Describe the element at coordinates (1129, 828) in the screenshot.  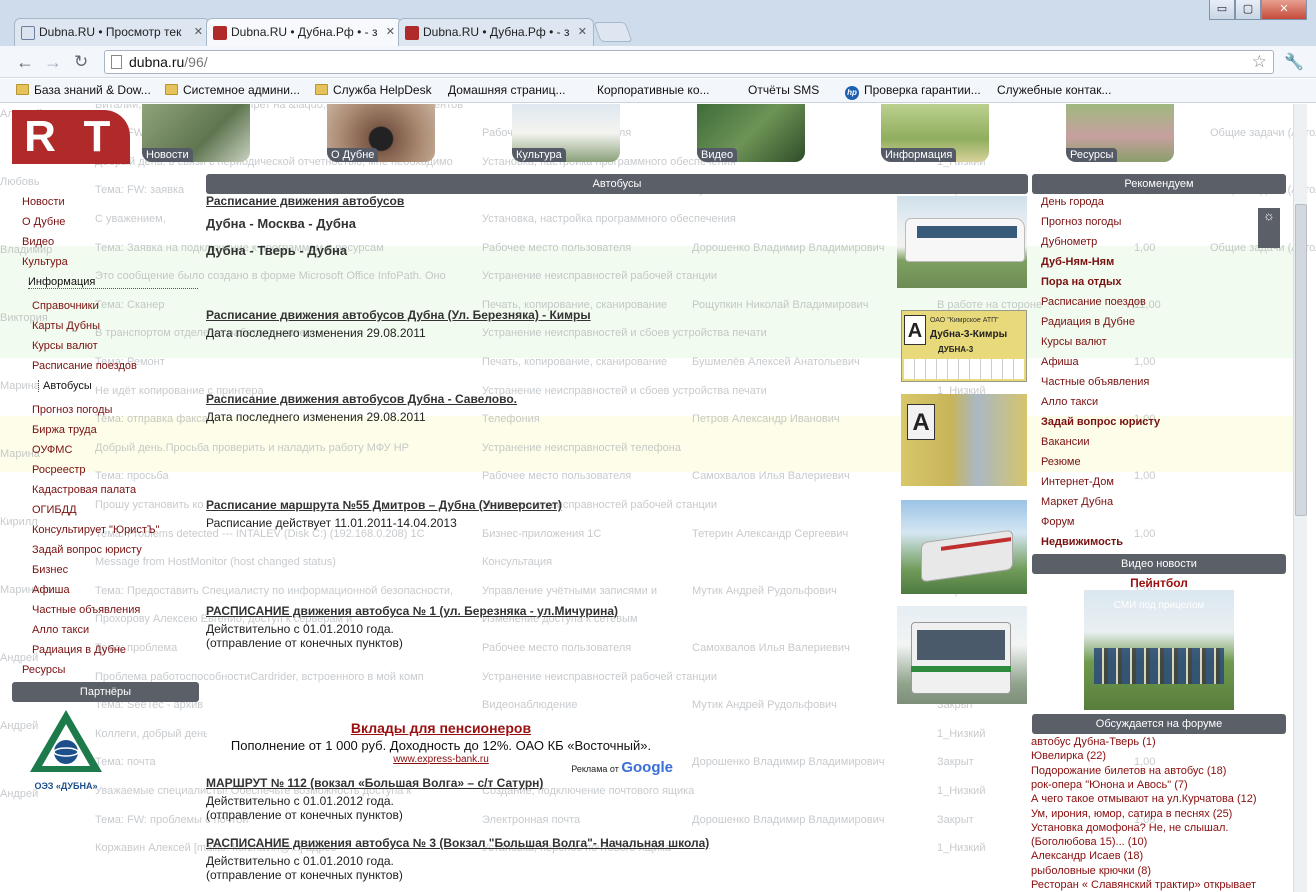
I see `forum-topic-link: Установка домофона? Не, не слышал.` at that location.